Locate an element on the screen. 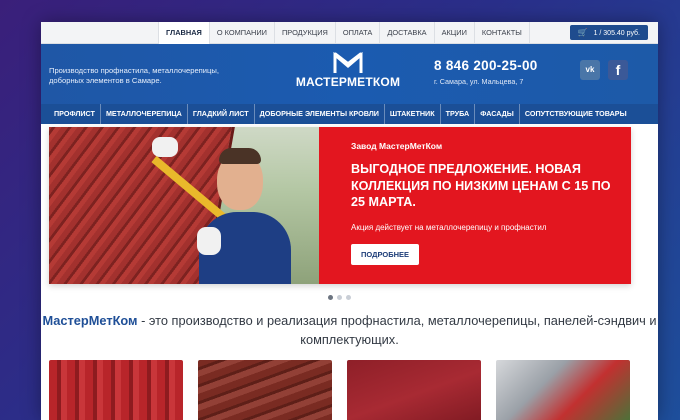 This screenshot has width=680, height=420. site-logo: МАСТЕРМЕТКОМ is located at coordinates (348, 70).